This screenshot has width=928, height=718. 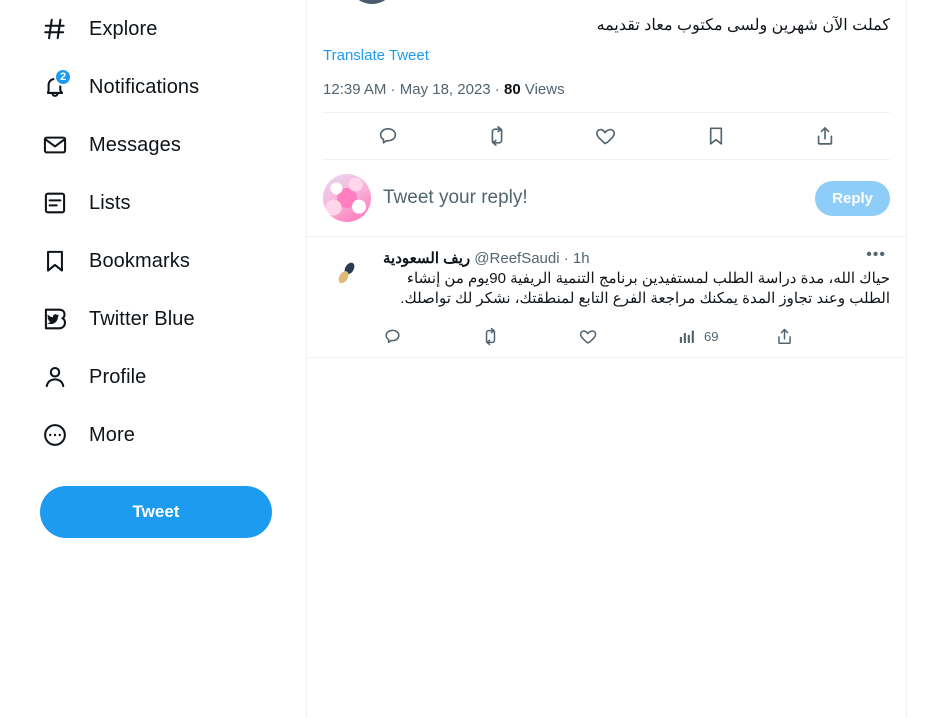 I want to click on sidebar-item-bookmarks: Bookmarks, so click(x=123, y=261).